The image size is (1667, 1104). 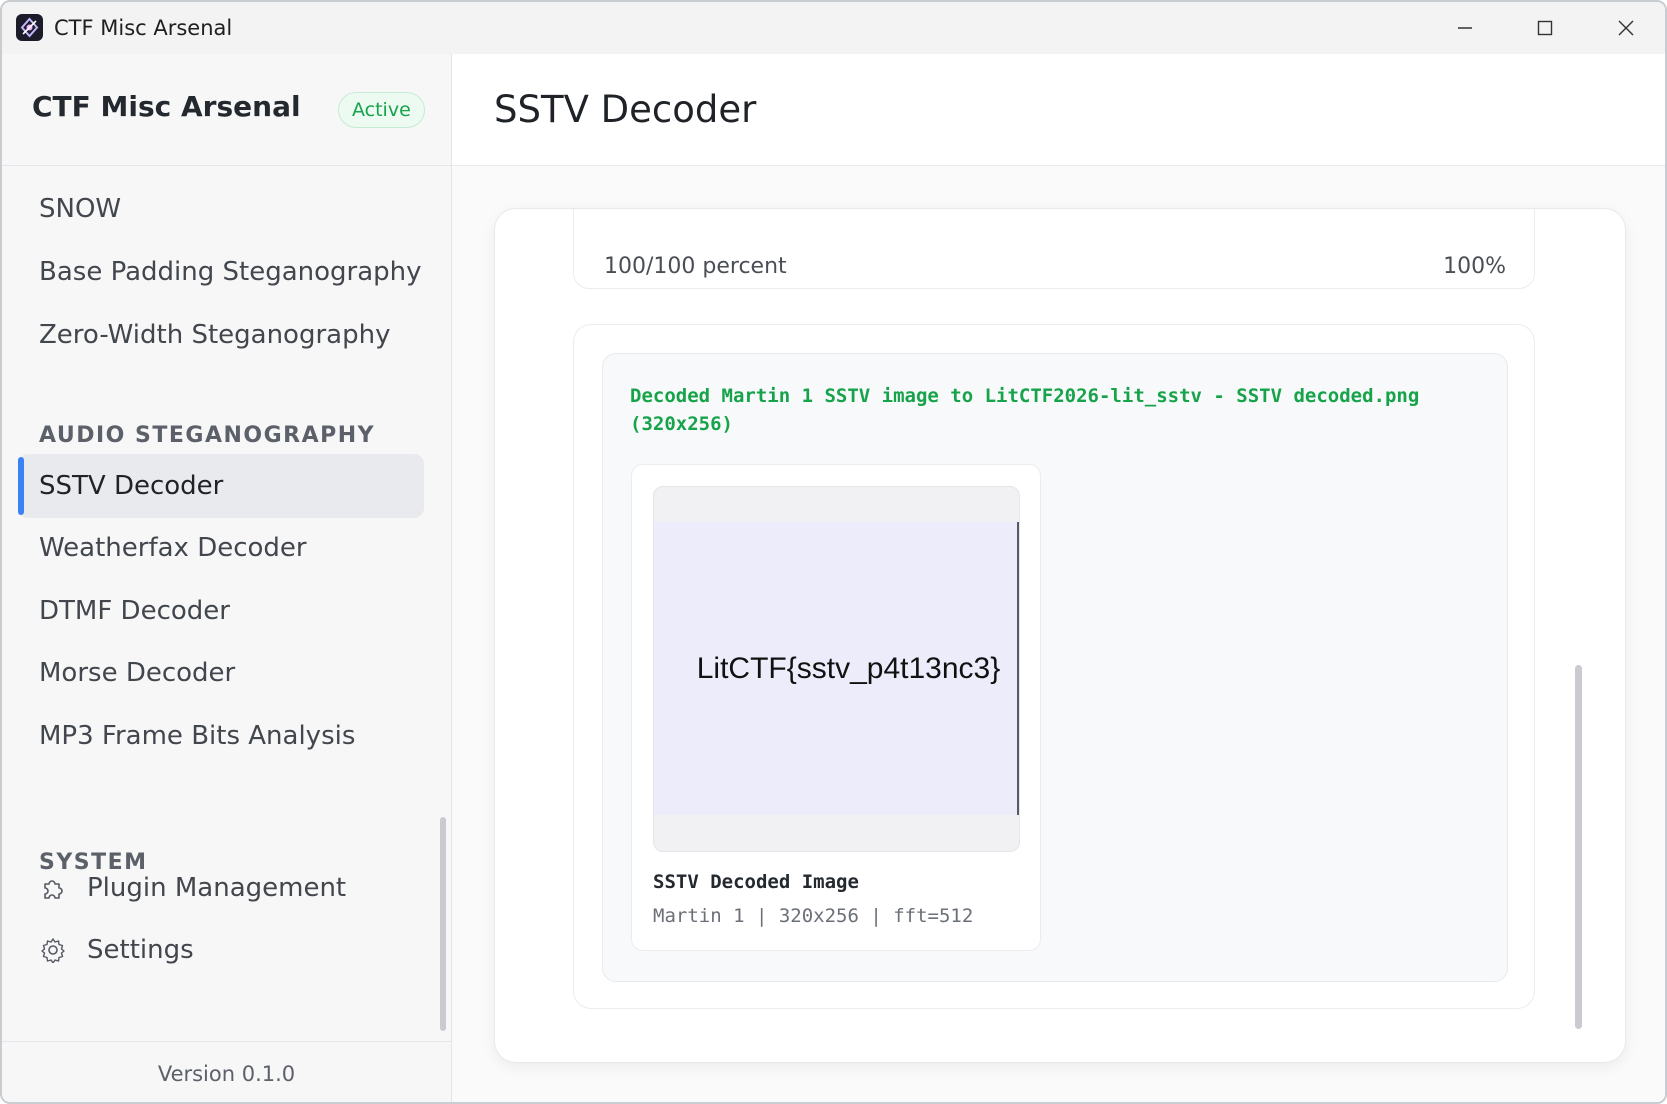 I want to click on decoded-image: LitCTF{sstv_p4t13nc3}, so click(x=836, y=668).